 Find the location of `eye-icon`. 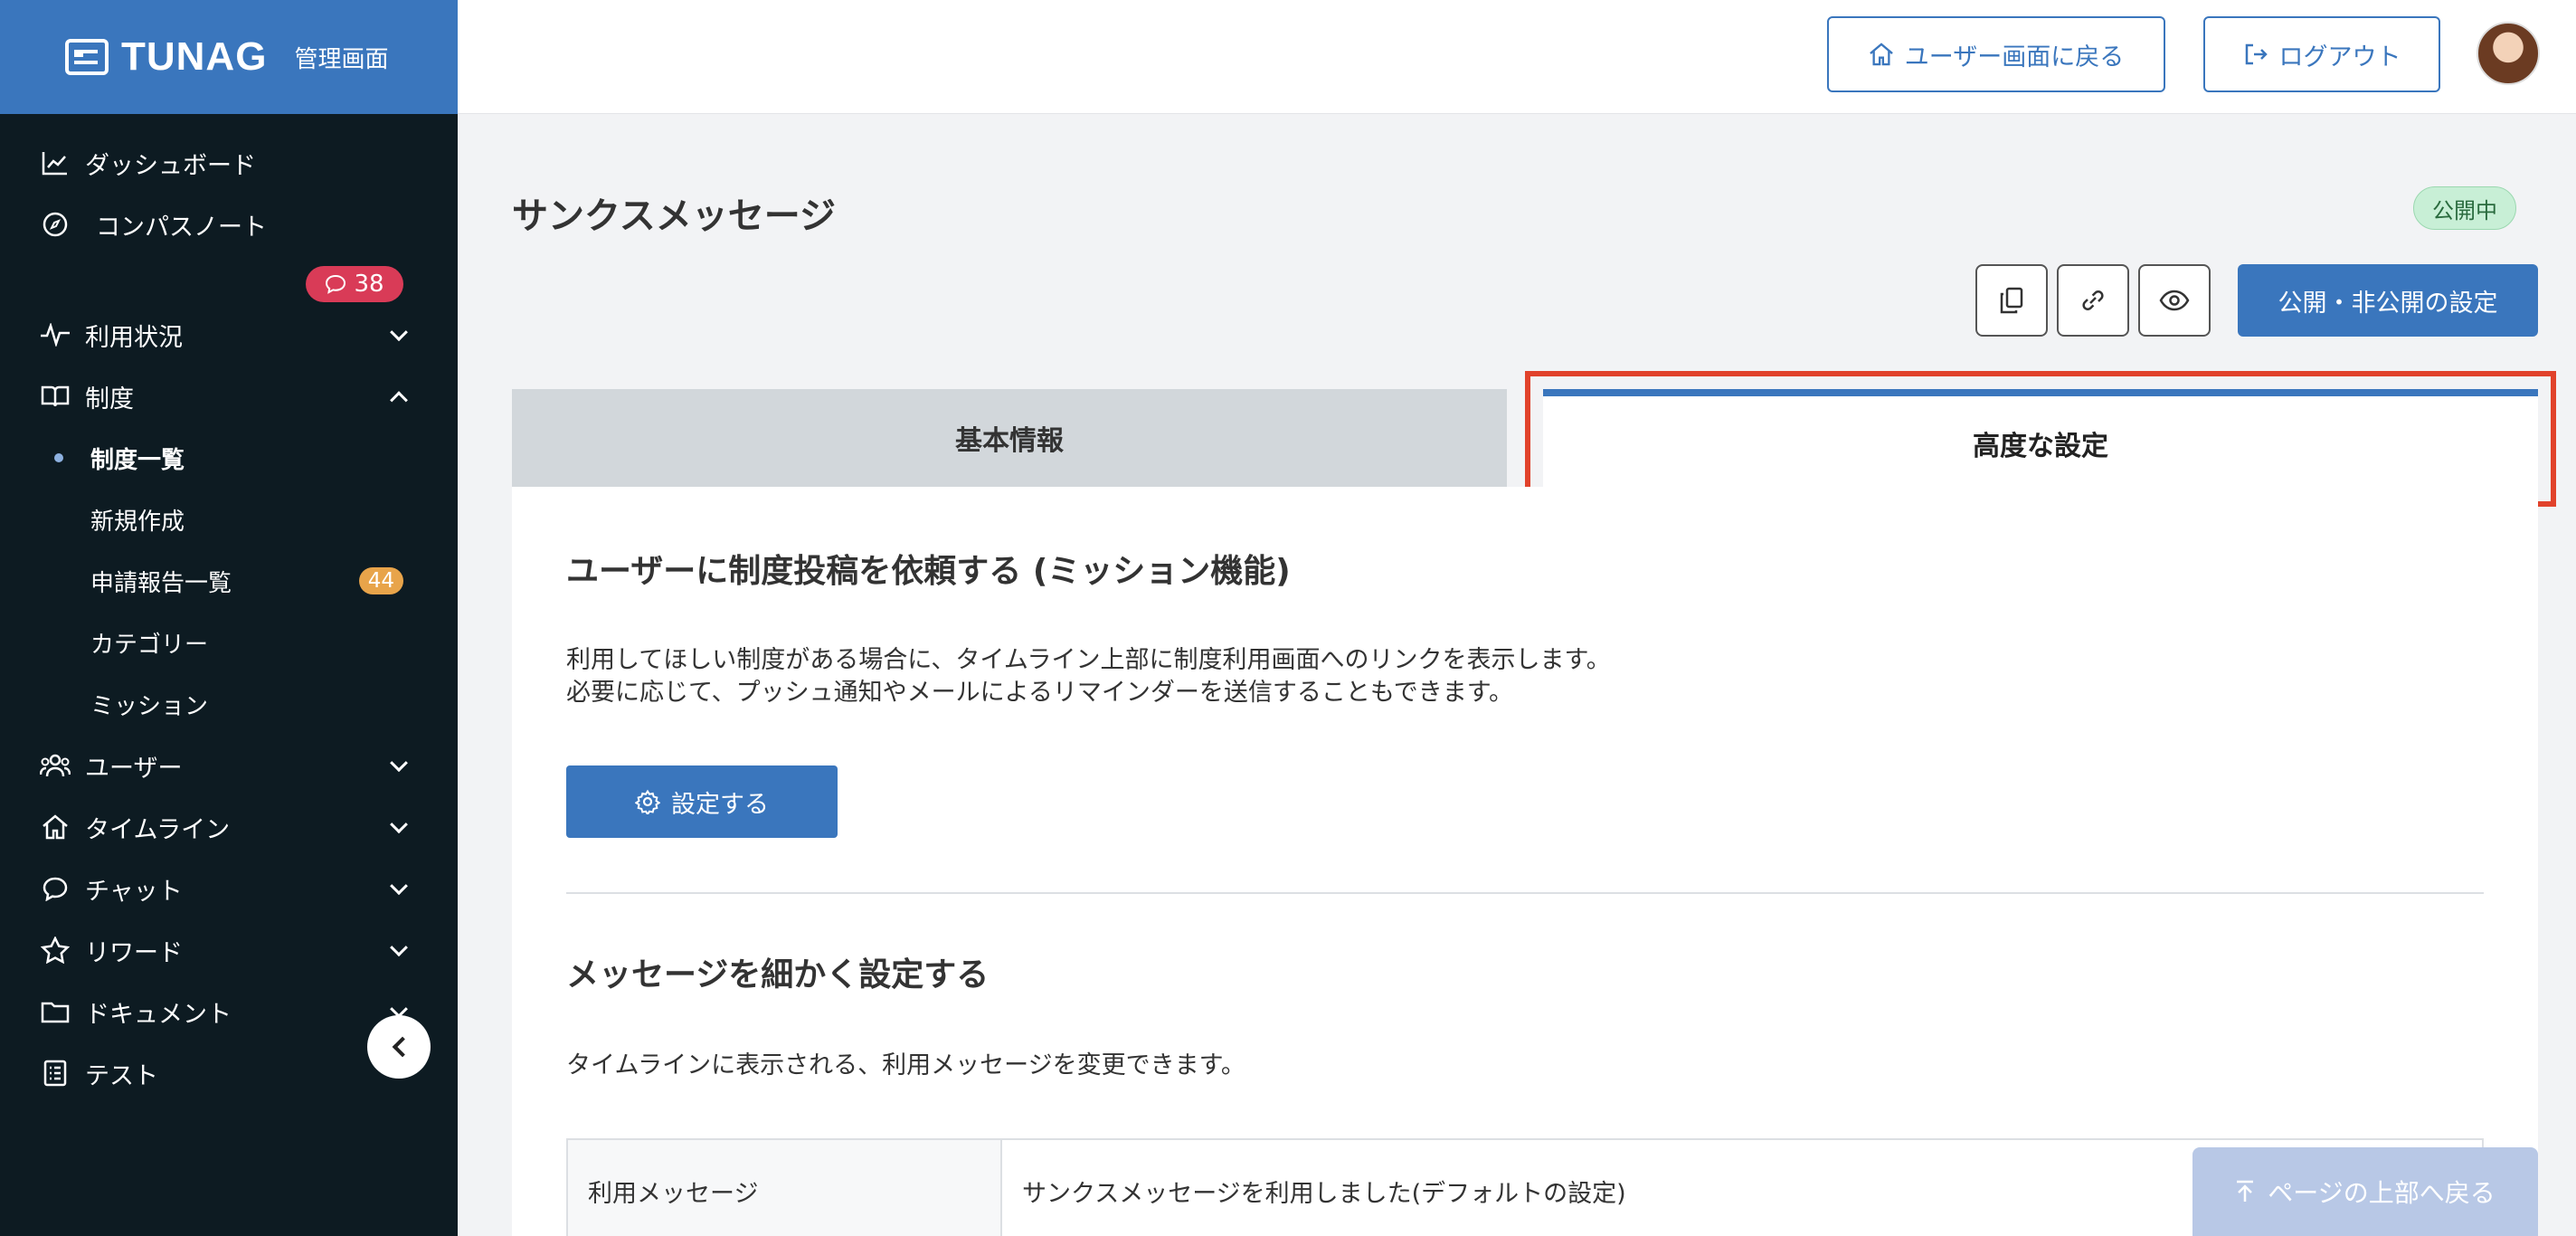

eye-icon is located at coordinates (2174, 300).